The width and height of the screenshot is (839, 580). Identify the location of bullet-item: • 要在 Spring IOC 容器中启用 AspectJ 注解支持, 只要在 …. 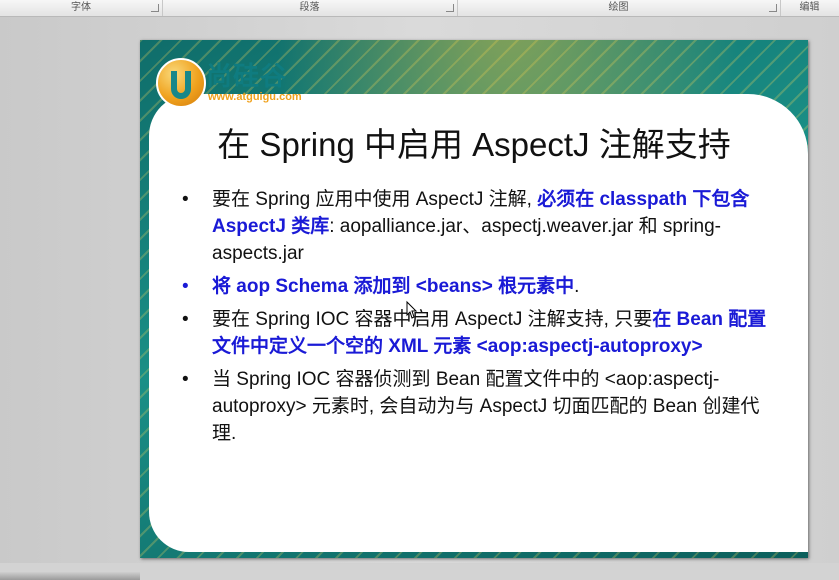
(480, 333).